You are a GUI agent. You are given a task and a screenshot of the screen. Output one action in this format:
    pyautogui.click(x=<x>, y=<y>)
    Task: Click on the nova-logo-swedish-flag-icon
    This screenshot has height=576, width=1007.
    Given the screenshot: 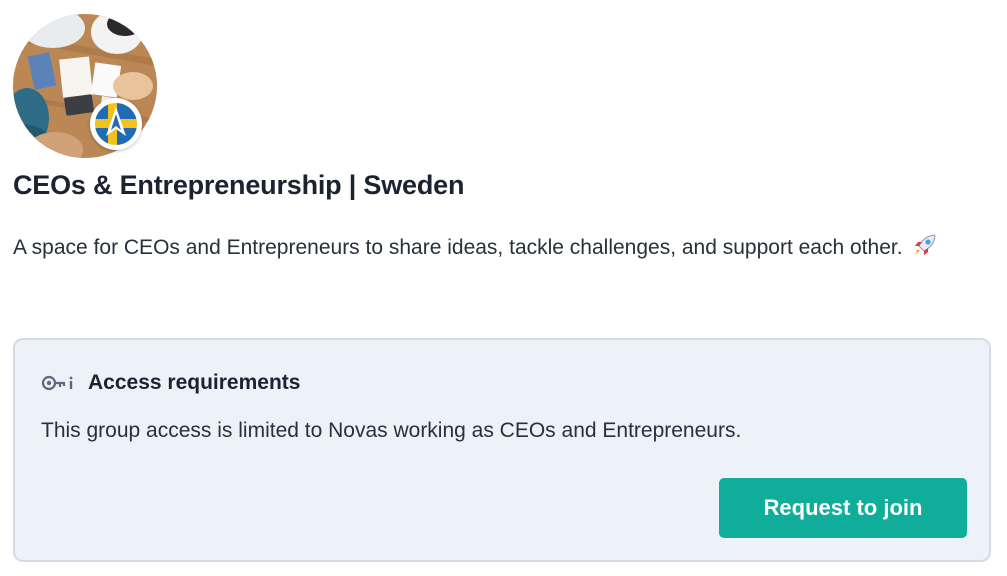 What is the action you would take?
    pyautogui.click(x=116, y=124)
    